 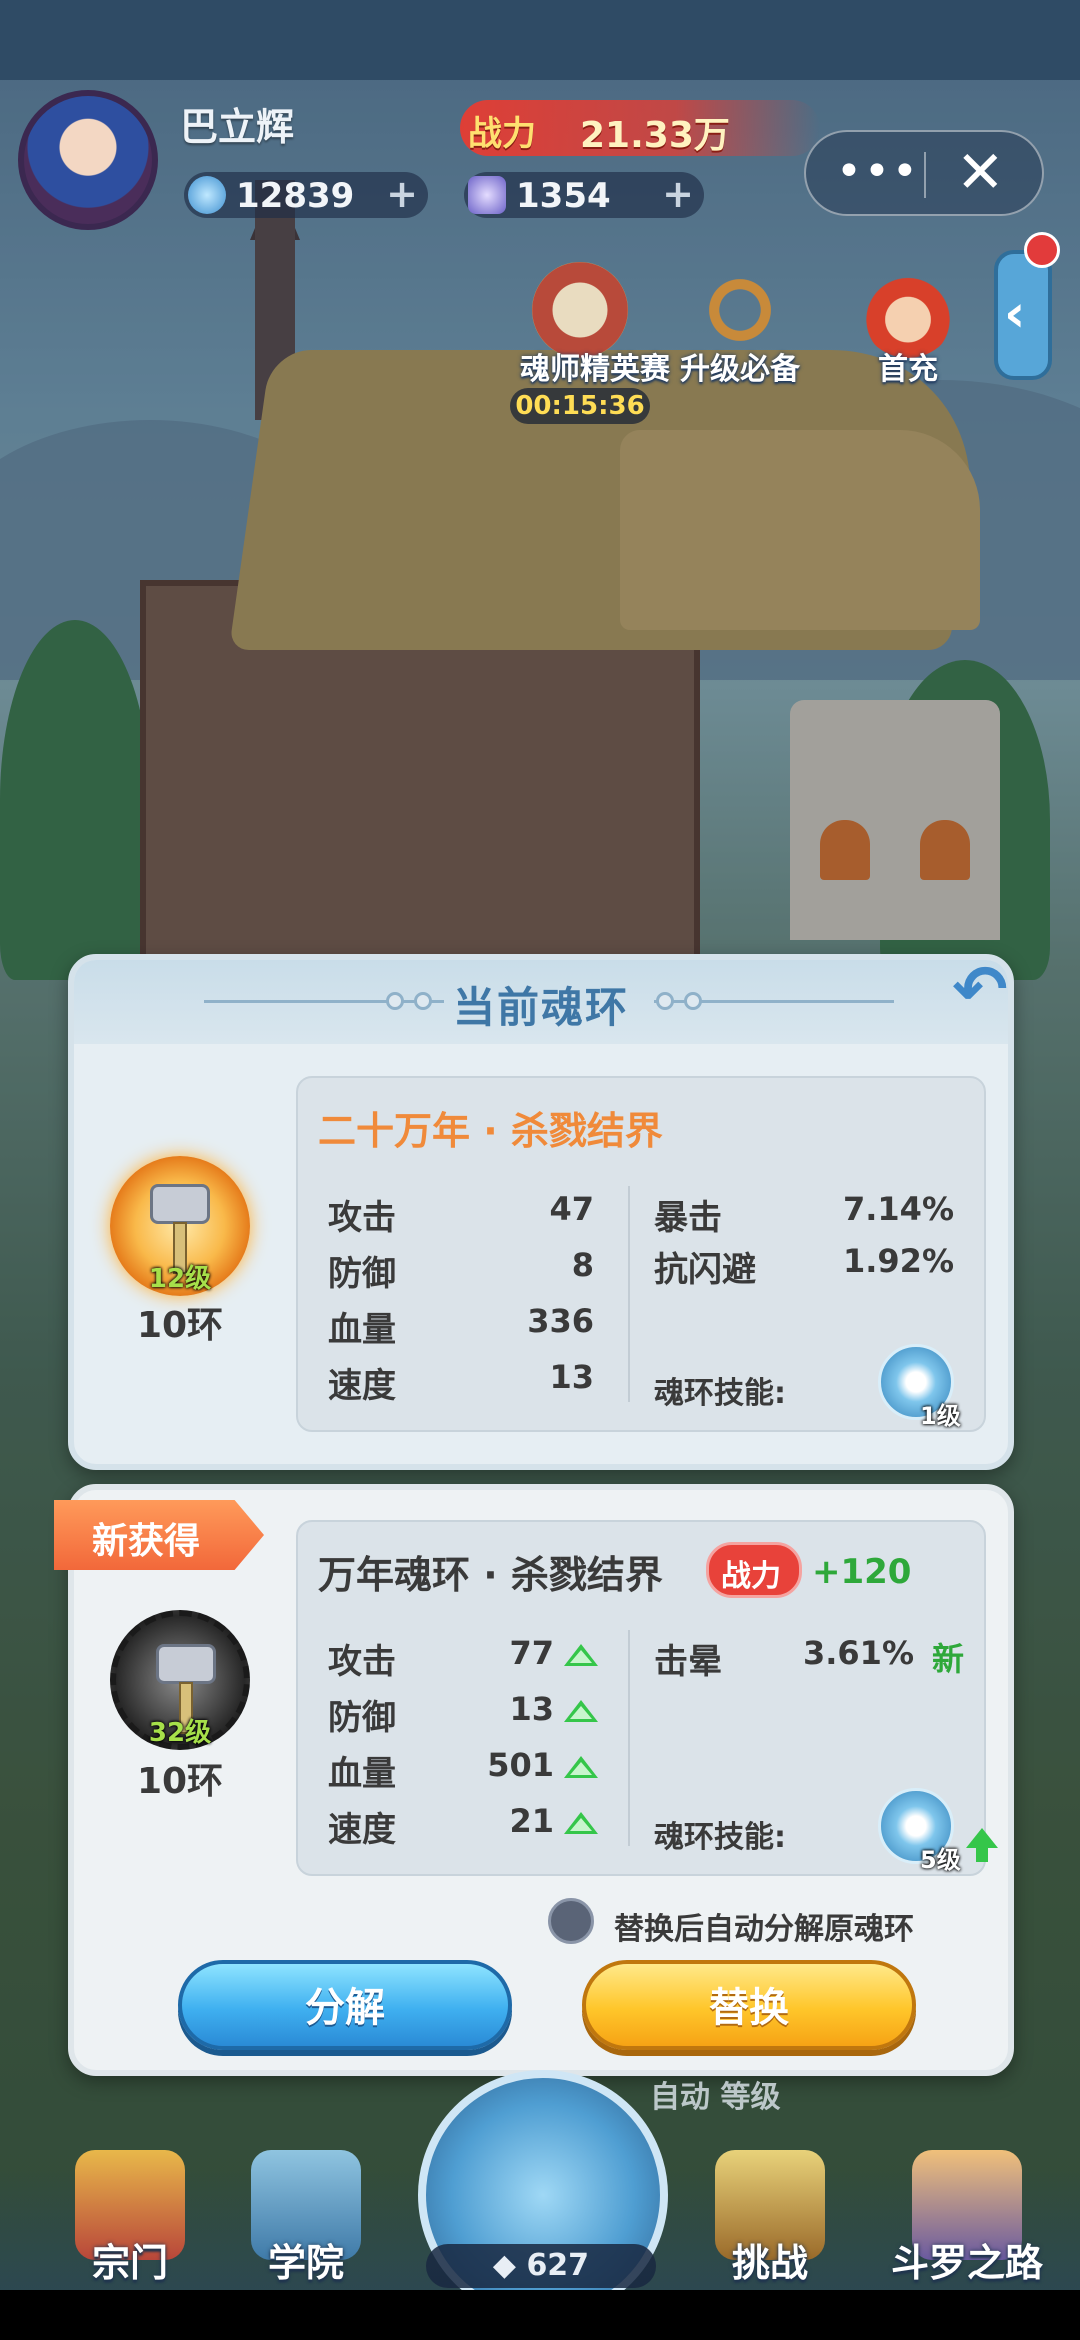 What do you see at coordinates (402, 194) in the screenshot?
I see `add-gems-icon: +` at bounding box center [402, 194].